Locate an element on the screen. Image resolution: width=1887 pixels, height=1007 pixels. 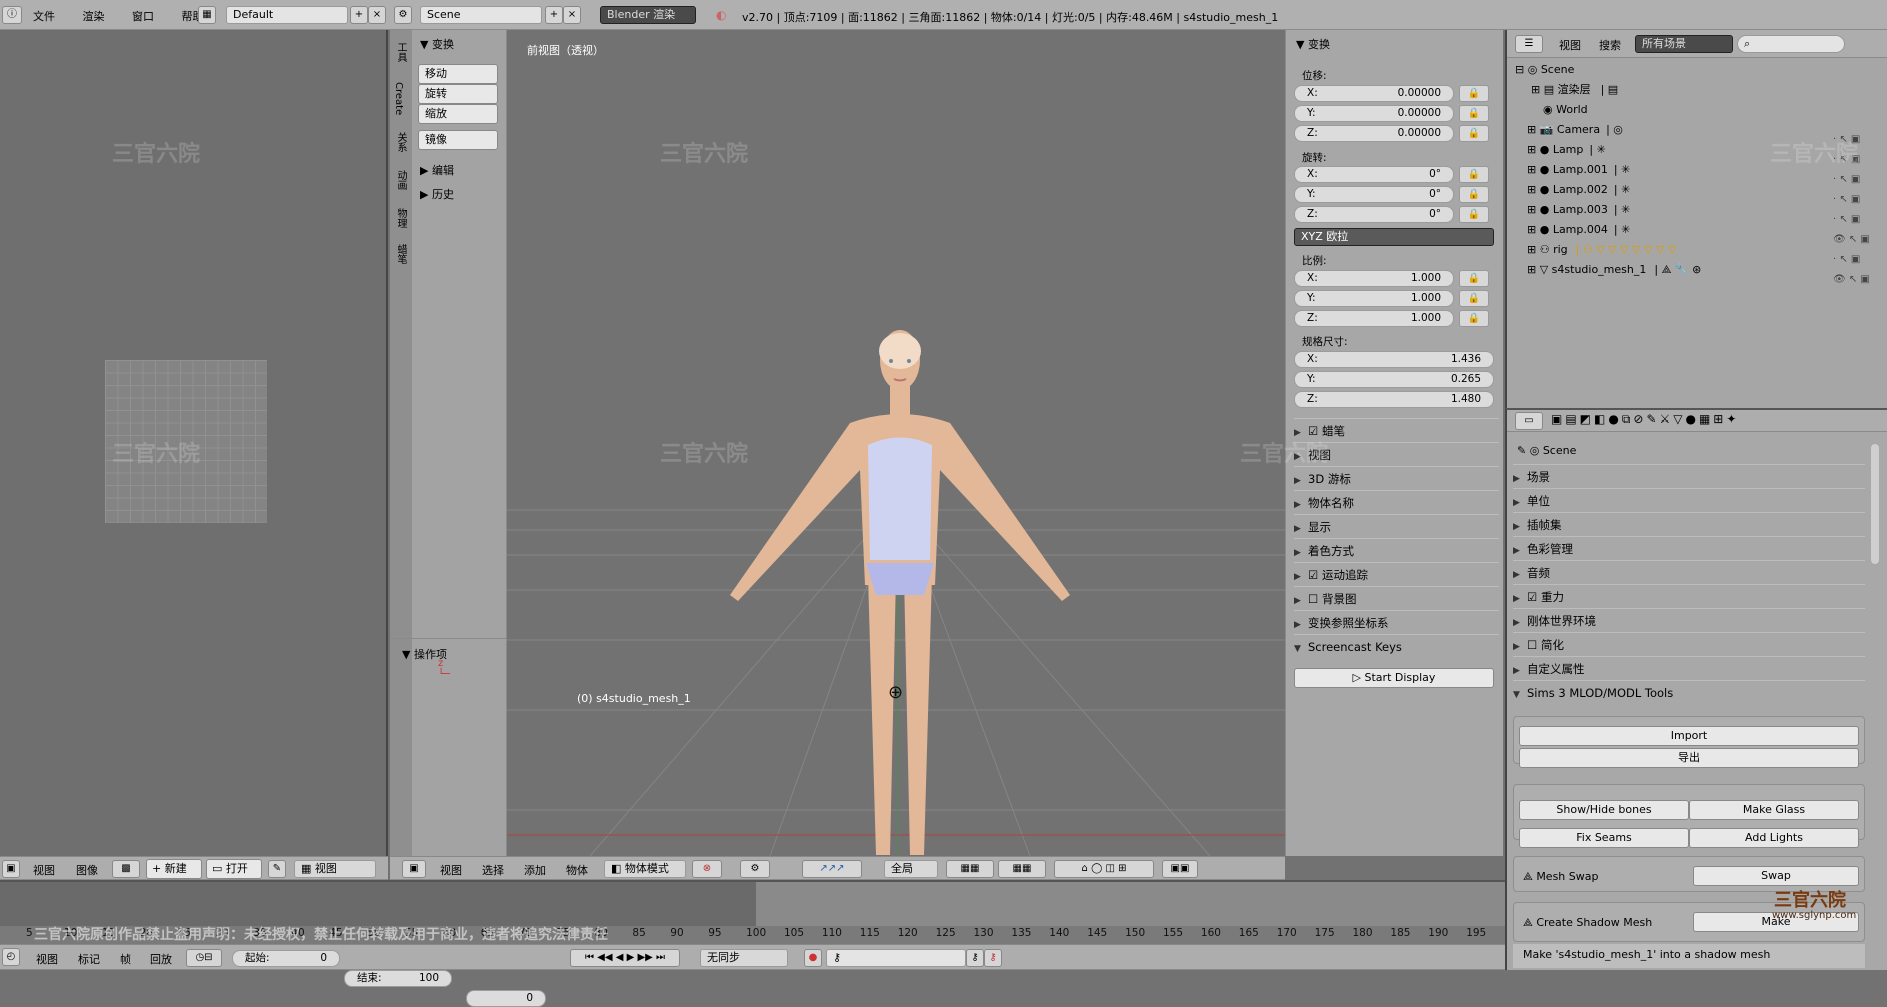
panel-units: ▶ 单位 is located at coordinates (1689, 500).